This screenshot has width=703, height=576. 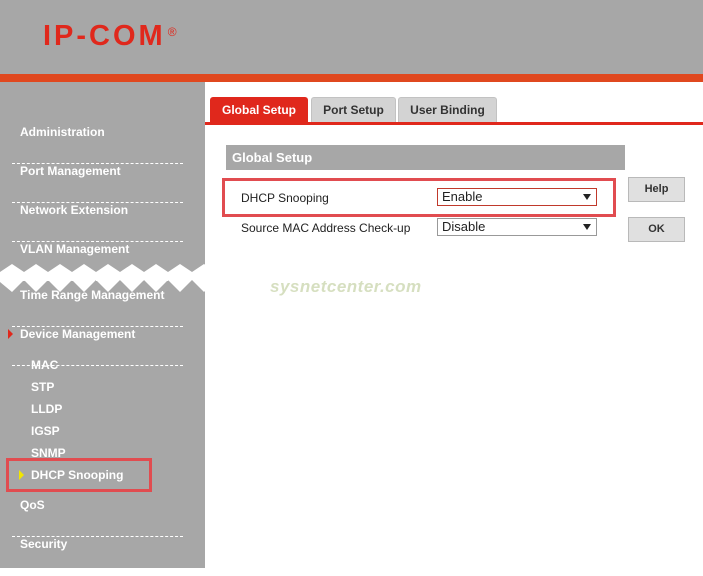 What do you see at coordinates (79, 475) in the screenshot?
I see `highlight-box-dhcp-snooping` at bounding box center [79, 475].